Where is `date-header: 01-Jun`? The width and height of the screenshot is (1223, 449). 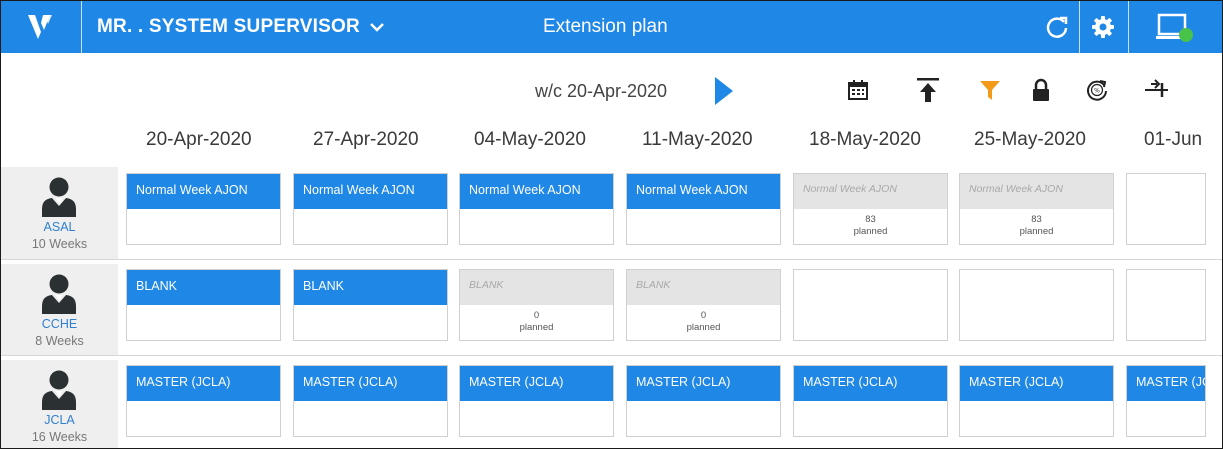 date-header: 01-Jun is located at coordinates (1173, 139).